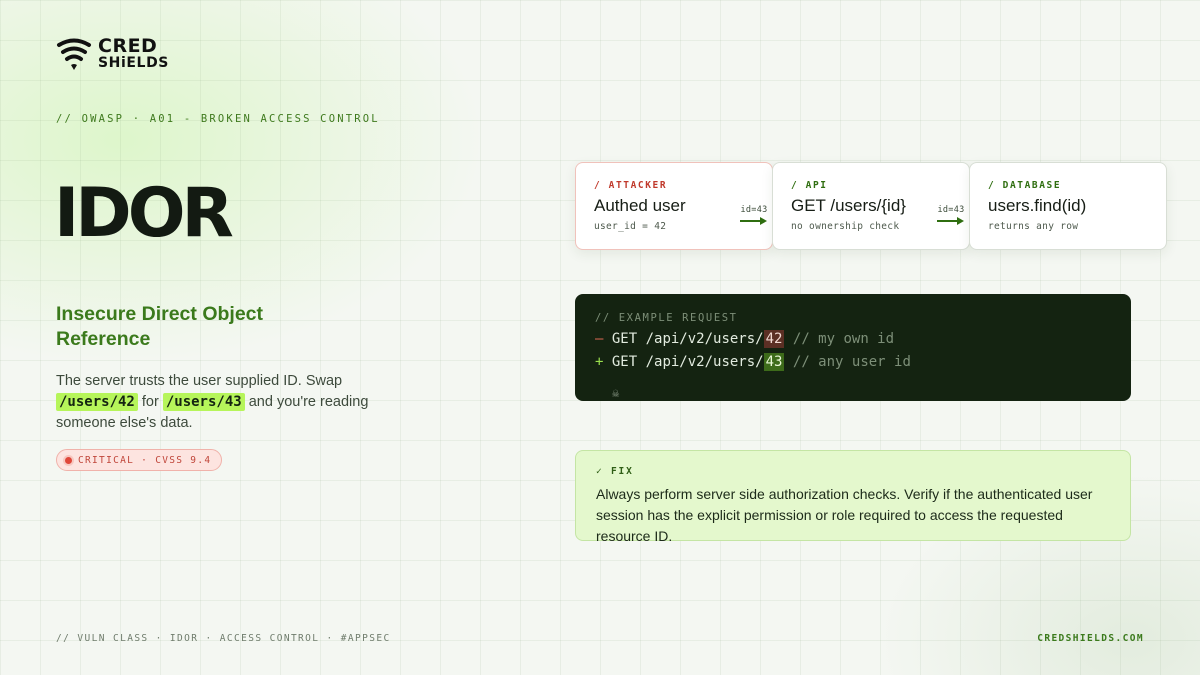 This screenshot has height=675, width=1200. I want to click on code-example-header: // EXAMPLE REQUEST, so click(666, 318).